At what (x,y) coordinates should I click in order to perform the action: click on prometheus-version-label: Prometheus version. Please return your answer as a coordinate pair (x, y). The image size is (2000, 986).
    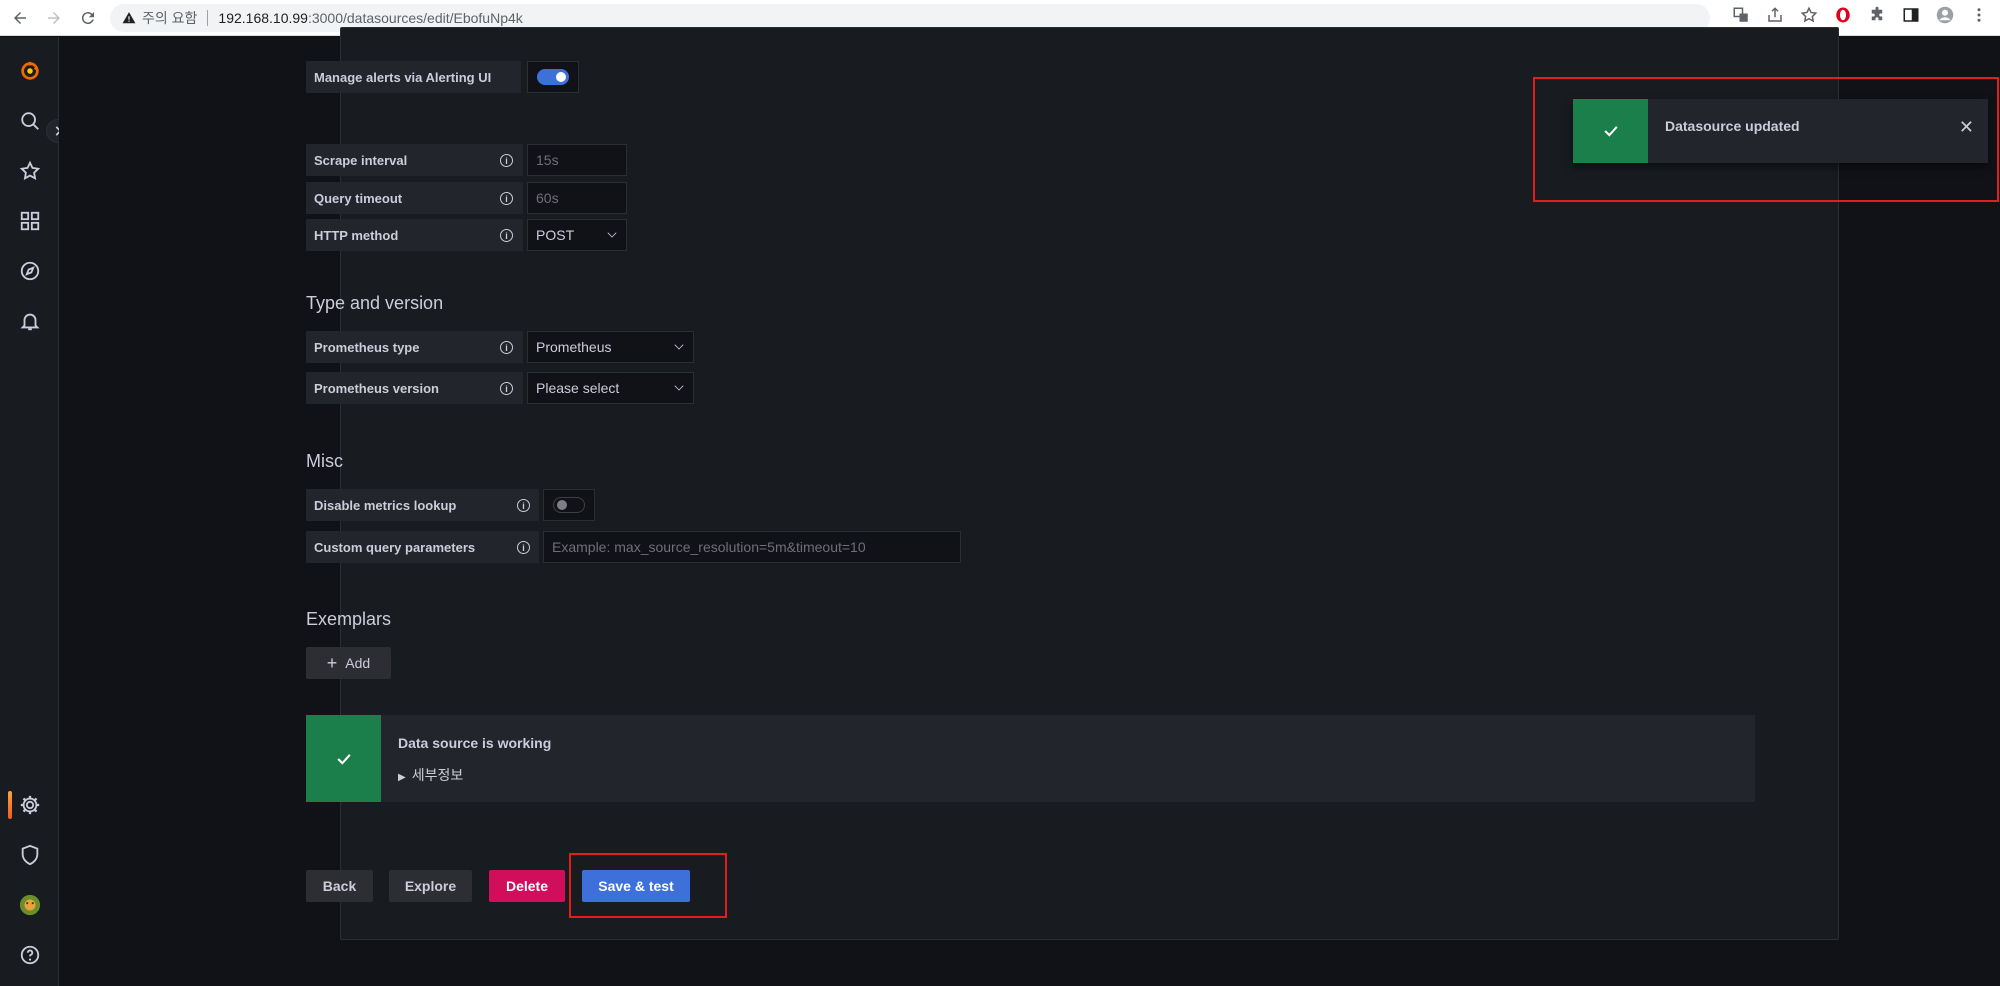
    Looking at the image, I should click on (414, 388).